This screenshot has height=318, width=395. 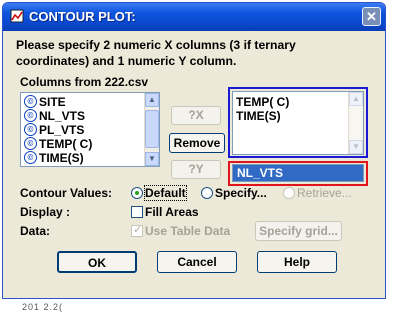 What do you see at coordinates (54, 130) in the screenshot?
I see `column-item: © PL_VTS` at bounding box center [54, 130].